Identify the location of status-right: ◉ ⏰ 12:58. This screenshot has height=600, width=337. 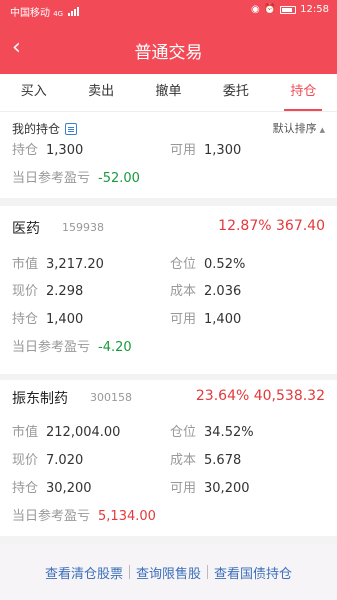
(290, 9).